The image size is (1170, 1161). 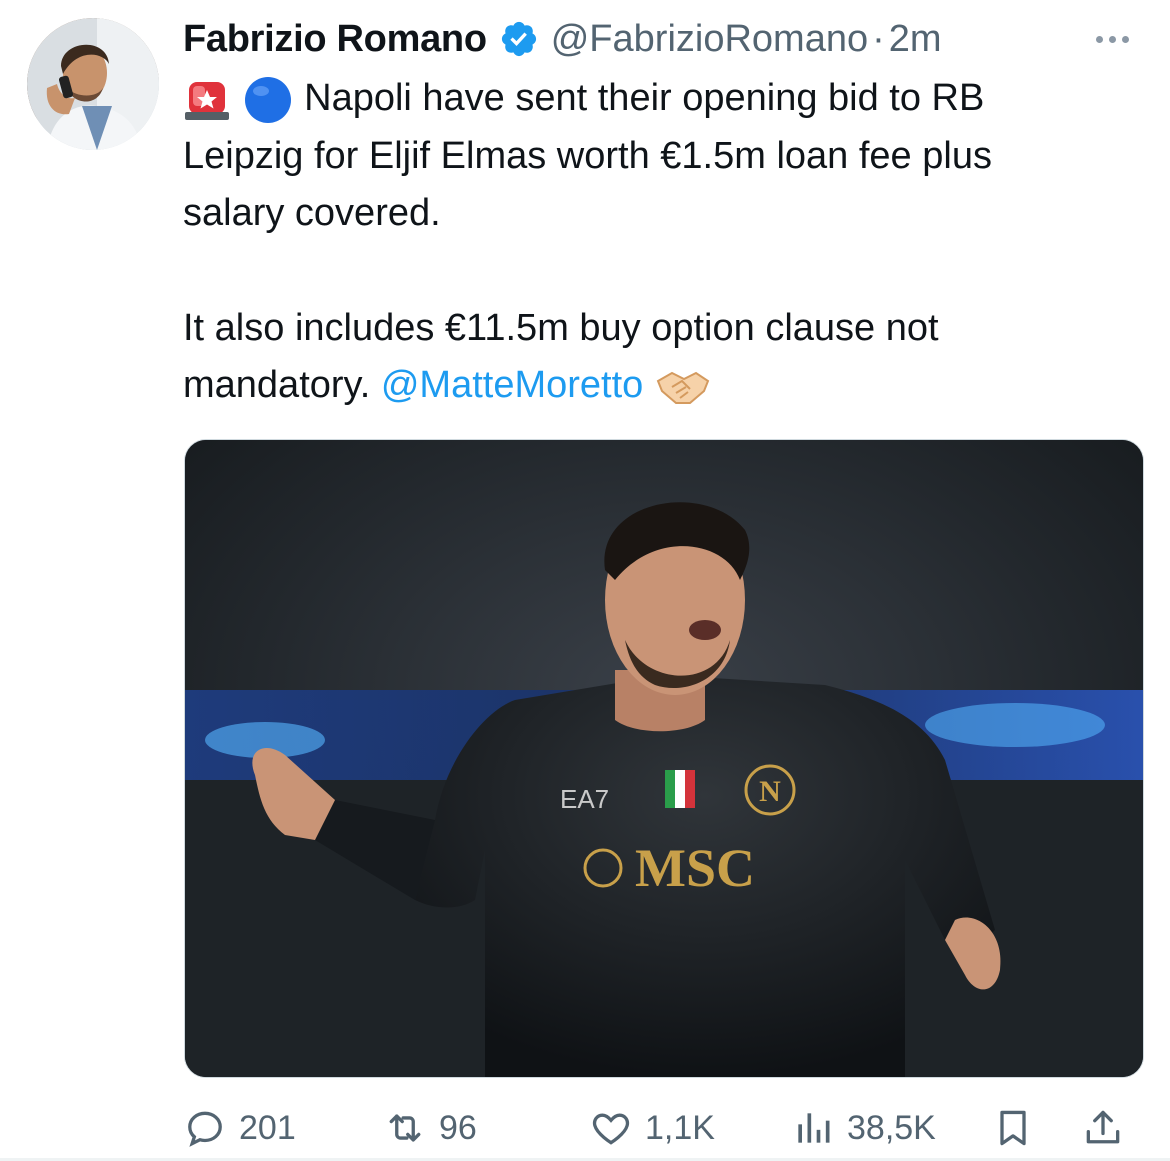 I want to click on siren-emoji-icon, so click(x=207, y=100).